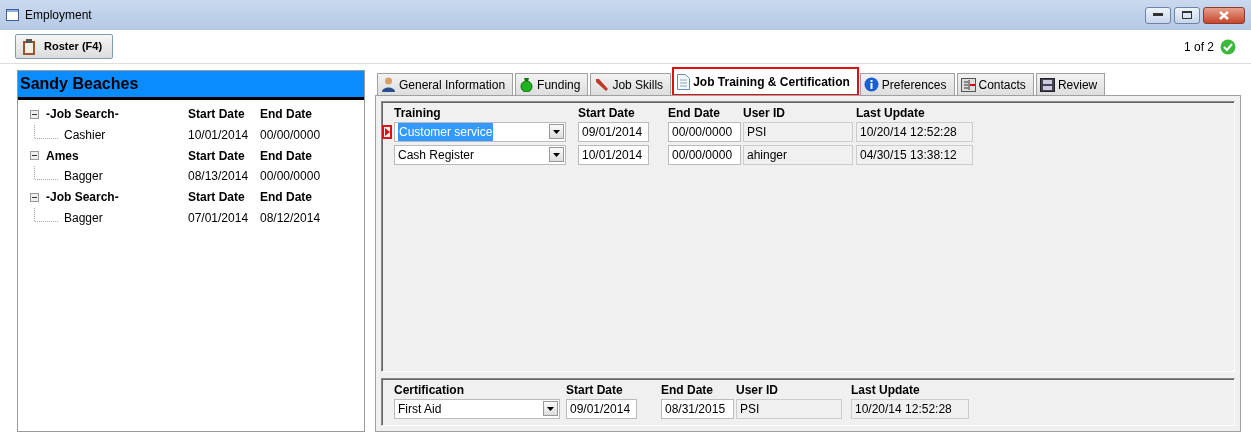 The image size is (1251, 433). Describe the element at coordinates (85, 135) in the screenshot. I see `job-title: Cashier` at that location.